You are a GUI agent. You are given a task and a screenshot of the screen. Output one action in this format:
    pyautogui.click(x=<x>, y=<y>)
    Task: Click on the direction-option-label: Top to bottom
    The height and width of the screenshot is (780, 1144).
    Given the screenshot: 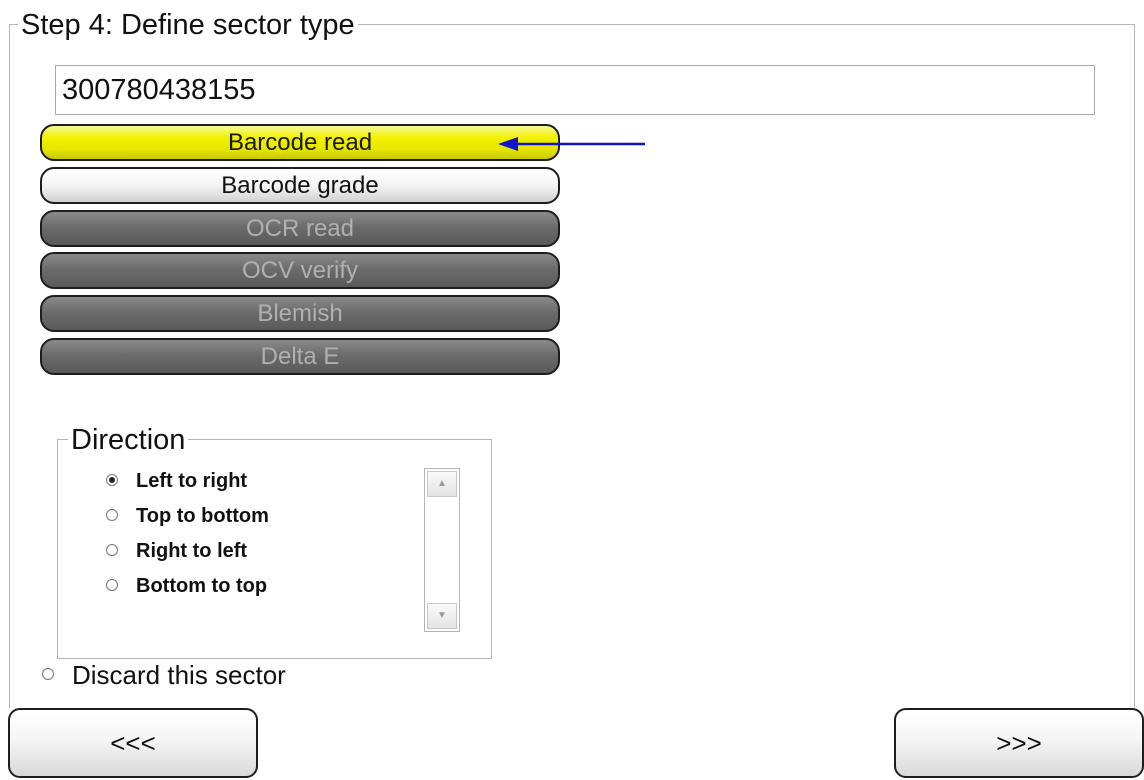 What is the action you would take?
    pyautogui.click(x=202, y=516)
    